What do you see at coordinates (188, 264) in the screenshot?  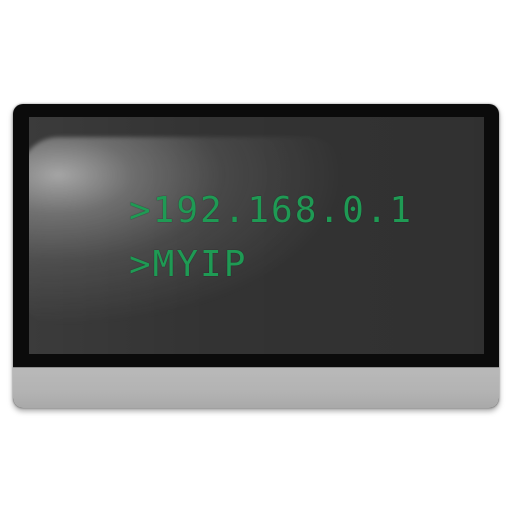 I see `terminal-line-myip: >MYIP` at bounding box center [188, 264].